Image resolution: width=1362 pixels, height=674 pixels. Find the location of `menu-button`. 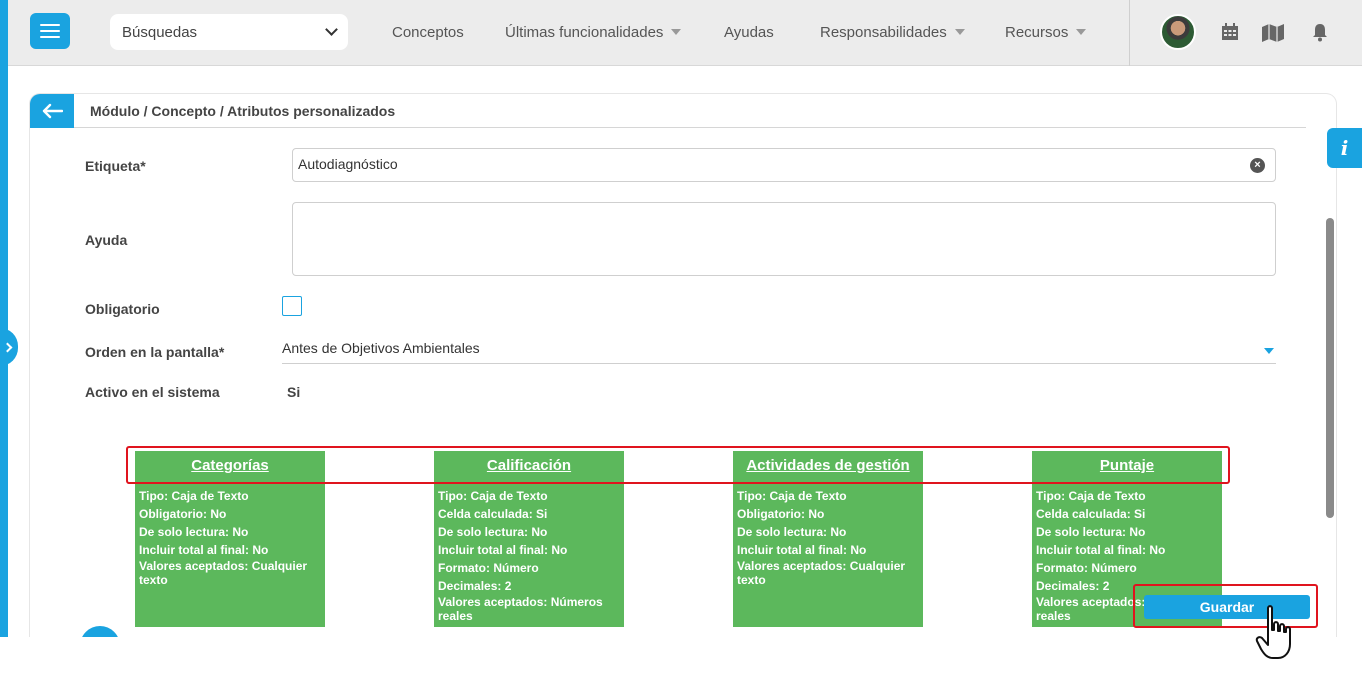

menu-button is located at coordinates (50, 31).